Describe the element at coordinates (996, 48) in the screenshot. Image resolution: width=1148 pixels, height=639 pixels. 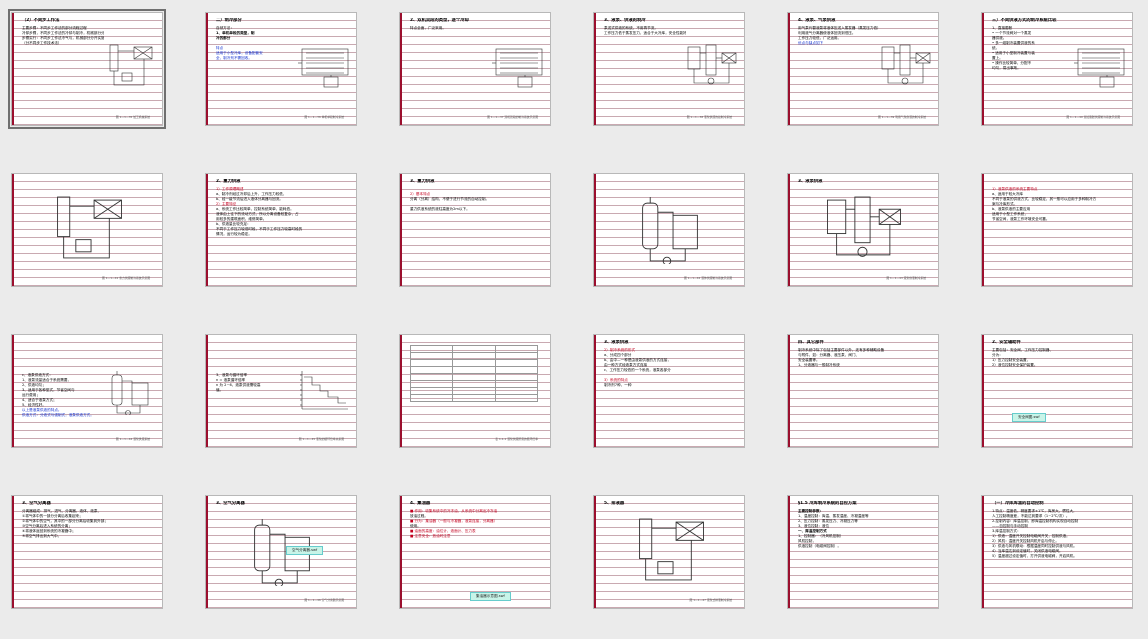
I see `slide-text-line: 统。` at that location.